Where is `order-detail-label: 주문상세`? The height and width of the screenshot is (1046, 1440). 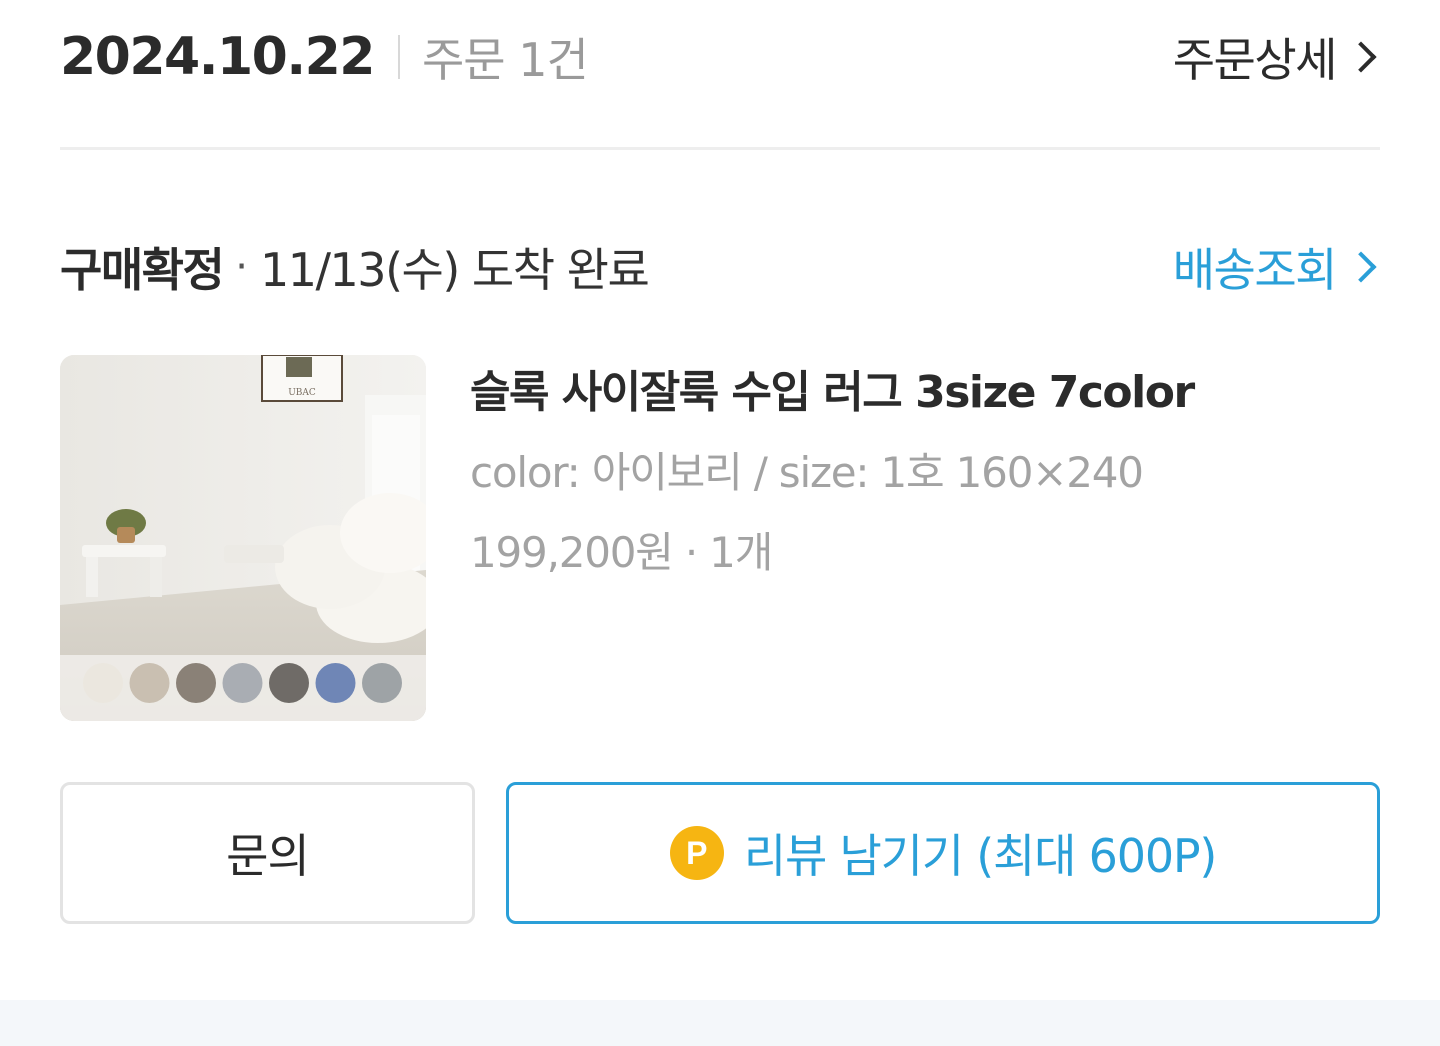 order-detail-label: 주문상세 is located at coordinates (1255, 60).